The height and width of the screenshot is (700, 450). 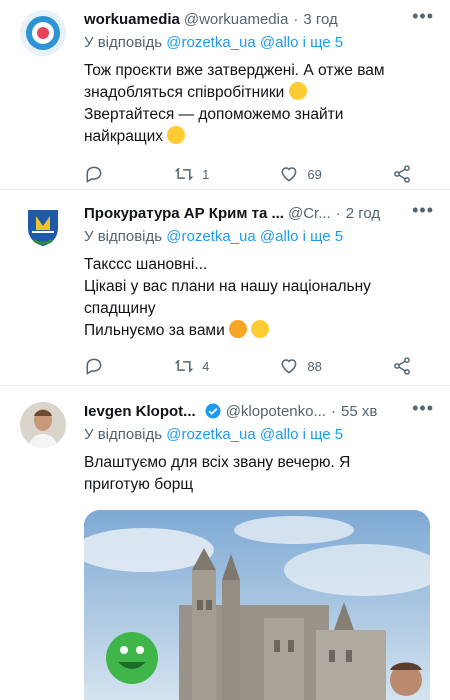 I want to click on hugging-face-emoji-icon, so click(x=238, y=329).